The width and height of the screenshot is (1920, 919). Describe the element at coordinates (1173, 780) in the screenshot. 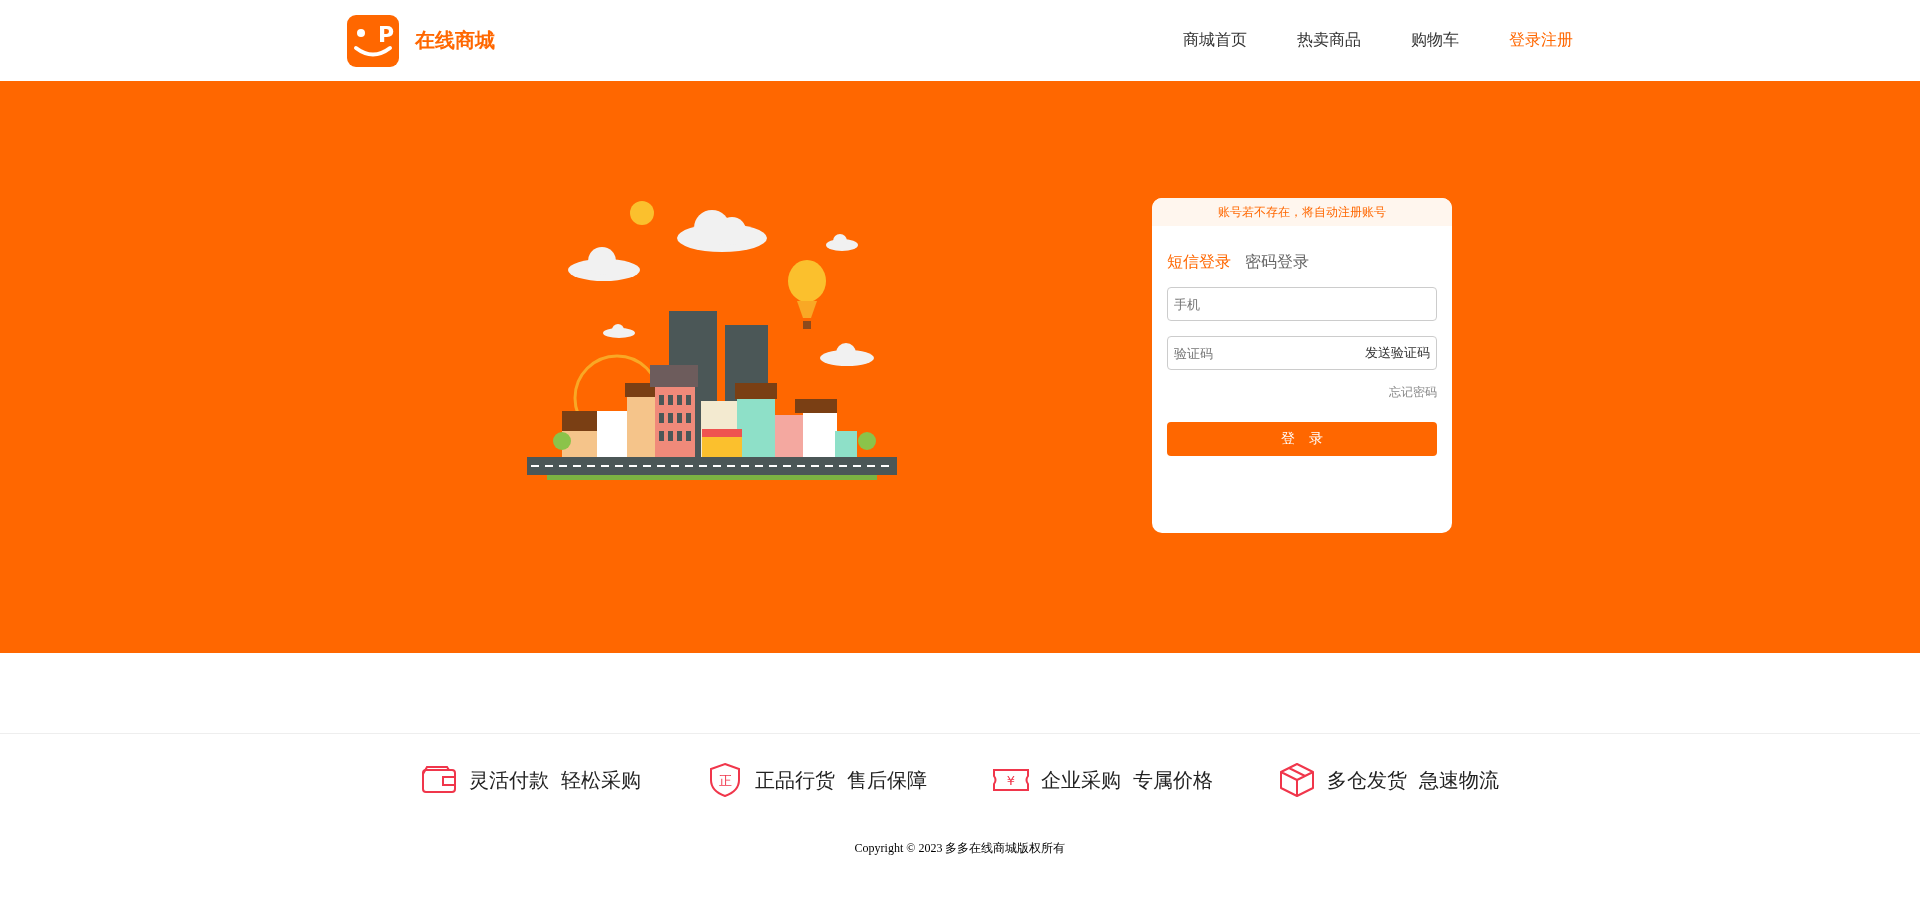

I see `feature-text: 专属价格` at that location.